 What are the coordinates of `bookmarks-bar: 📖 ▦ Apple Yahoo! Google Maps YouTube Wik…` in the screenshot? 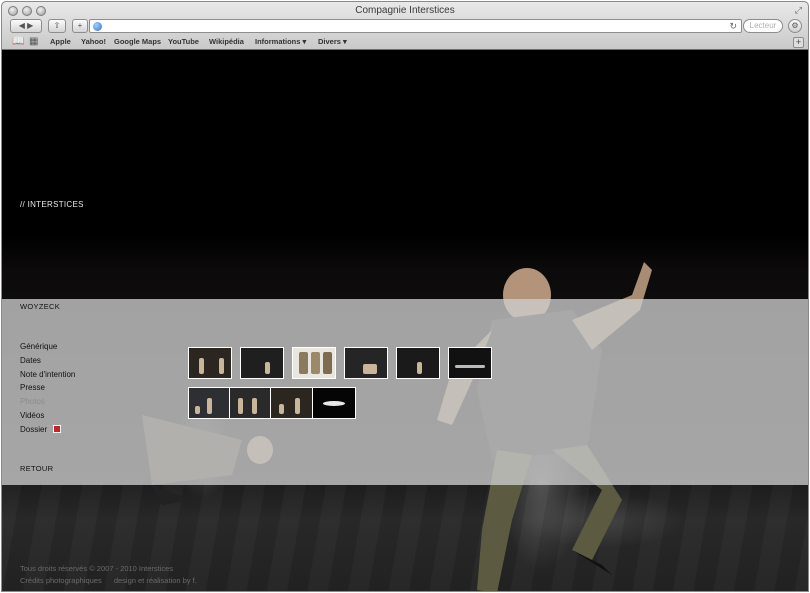 It's located at (405, 42).